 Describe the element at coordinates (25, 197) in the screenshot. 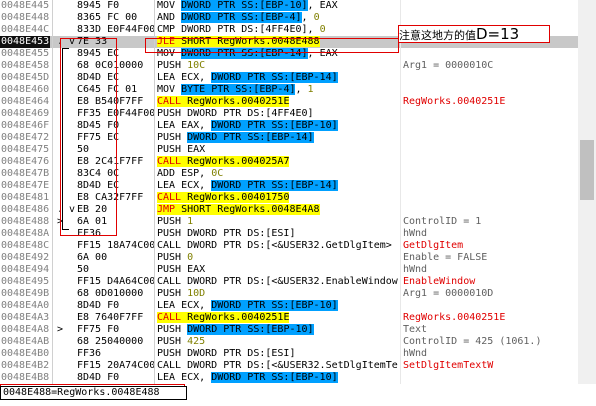

I see `address-cell: 0048E481` at that location.